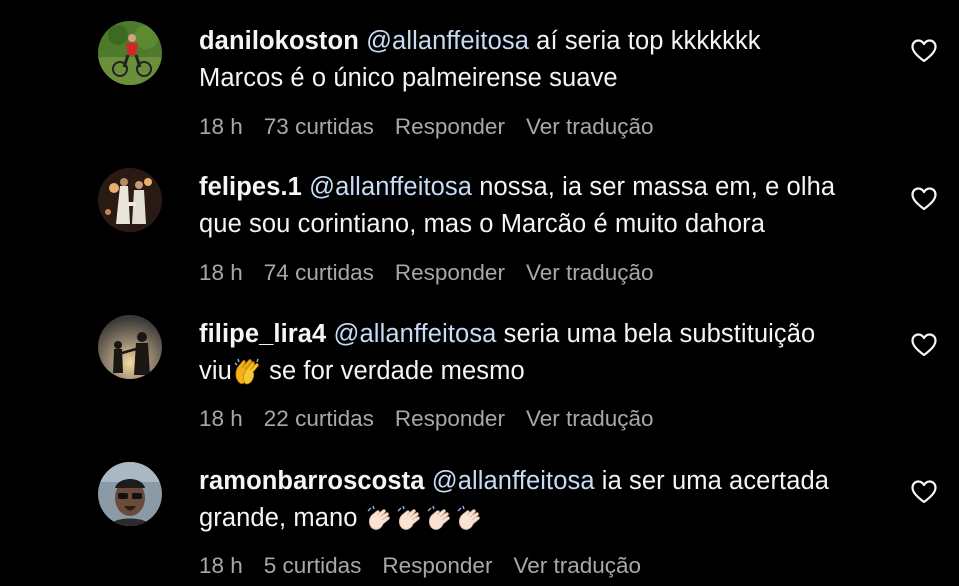  Describe the element at coordinates (250, 187) in the screenshot. I see `comment-username: felipes.1` at that location.